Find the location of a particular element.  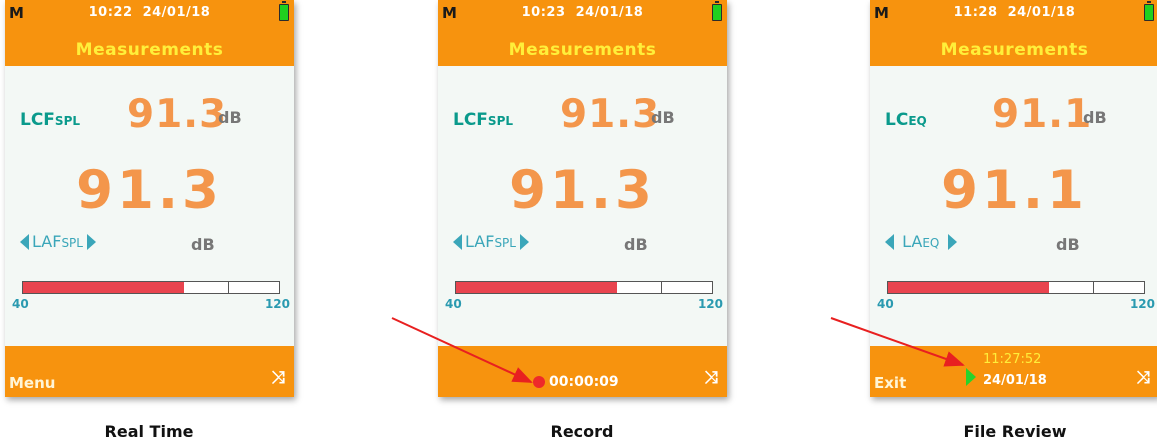

caption-file-review: File Review is located at coordinates (1015, 431).